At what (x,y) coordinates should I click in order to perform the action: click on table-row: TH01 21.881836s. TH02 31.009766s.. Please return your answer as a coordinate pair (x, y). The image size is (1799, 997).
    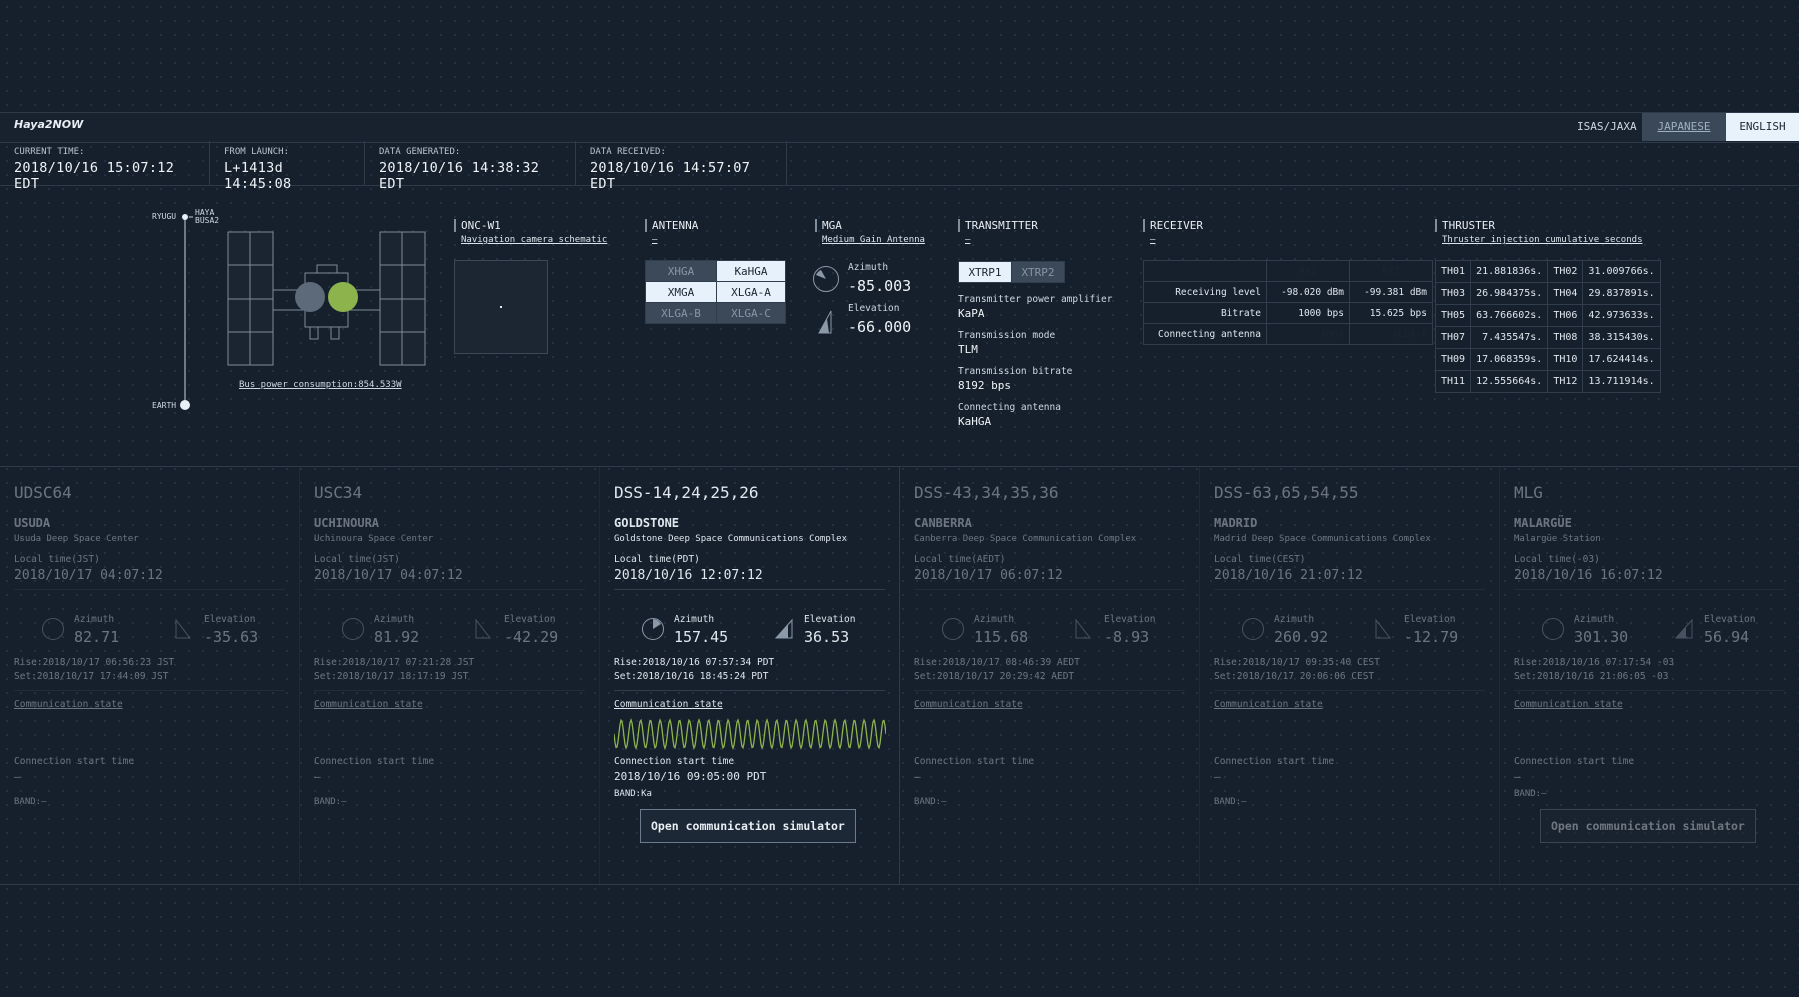
    Looking at the image, I should click on (1547, 271).